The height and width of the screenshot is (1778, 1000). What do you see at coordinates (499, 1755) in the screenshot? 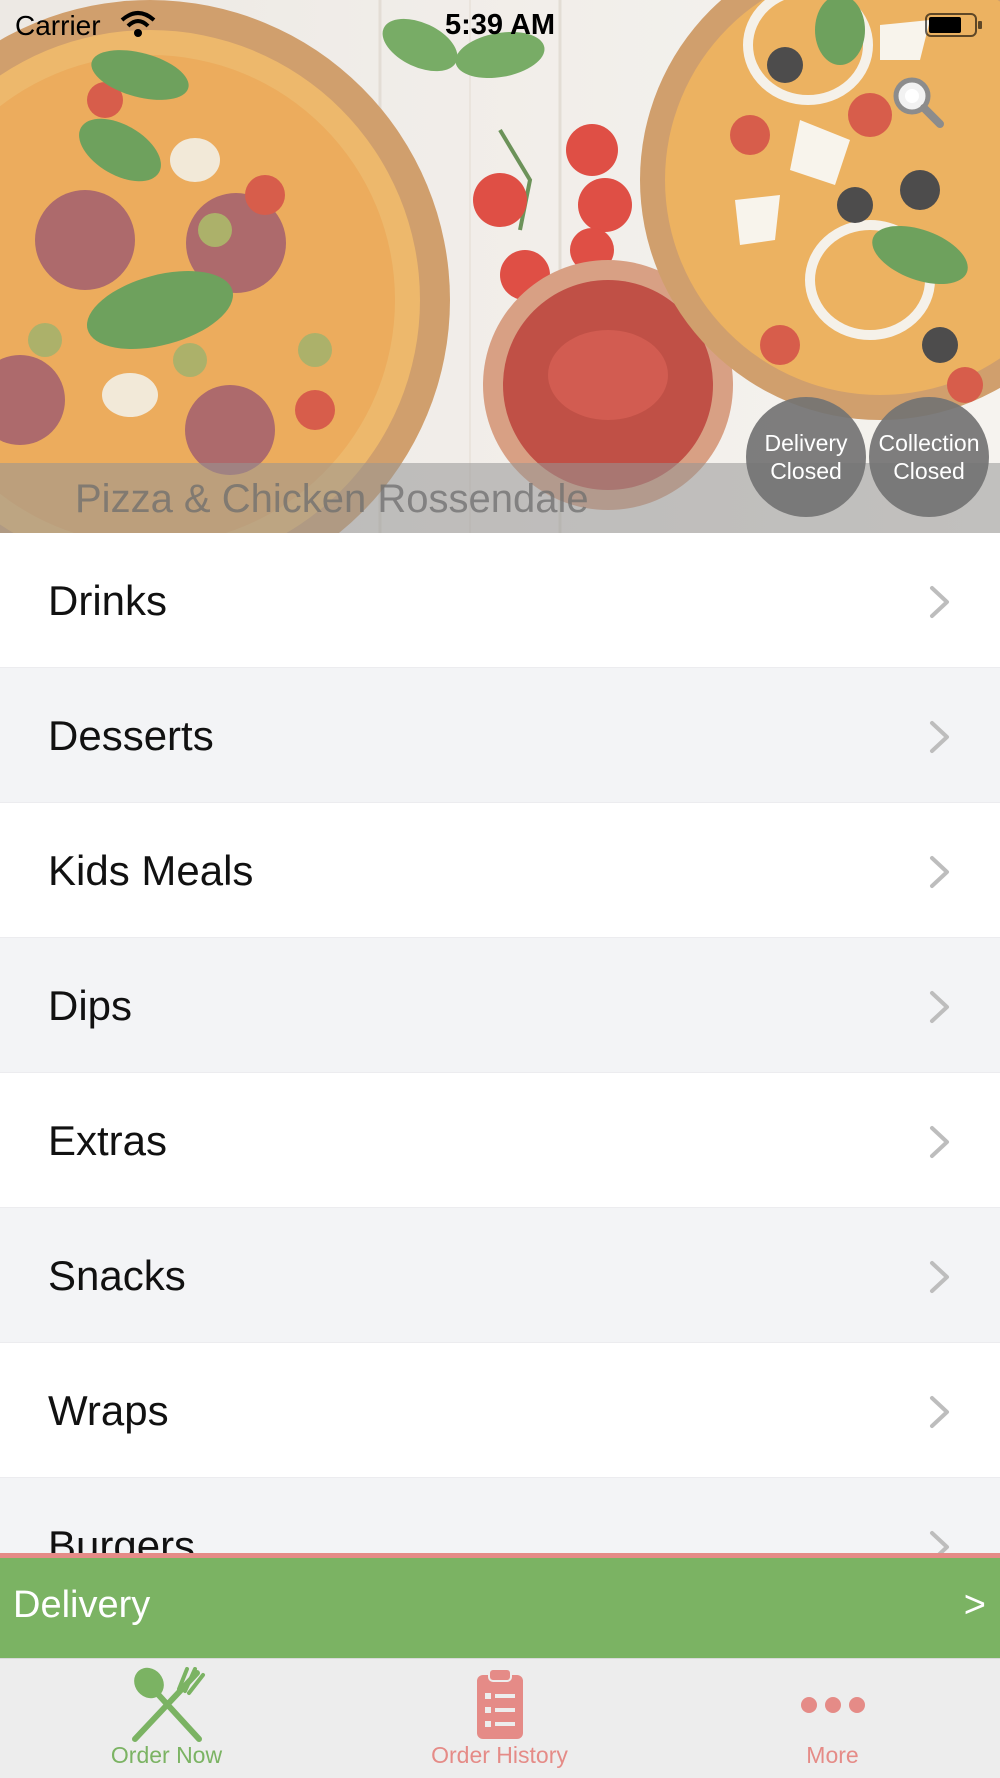
I see `tab-order-history-label: Order History` at bounding box center [499, 1755].